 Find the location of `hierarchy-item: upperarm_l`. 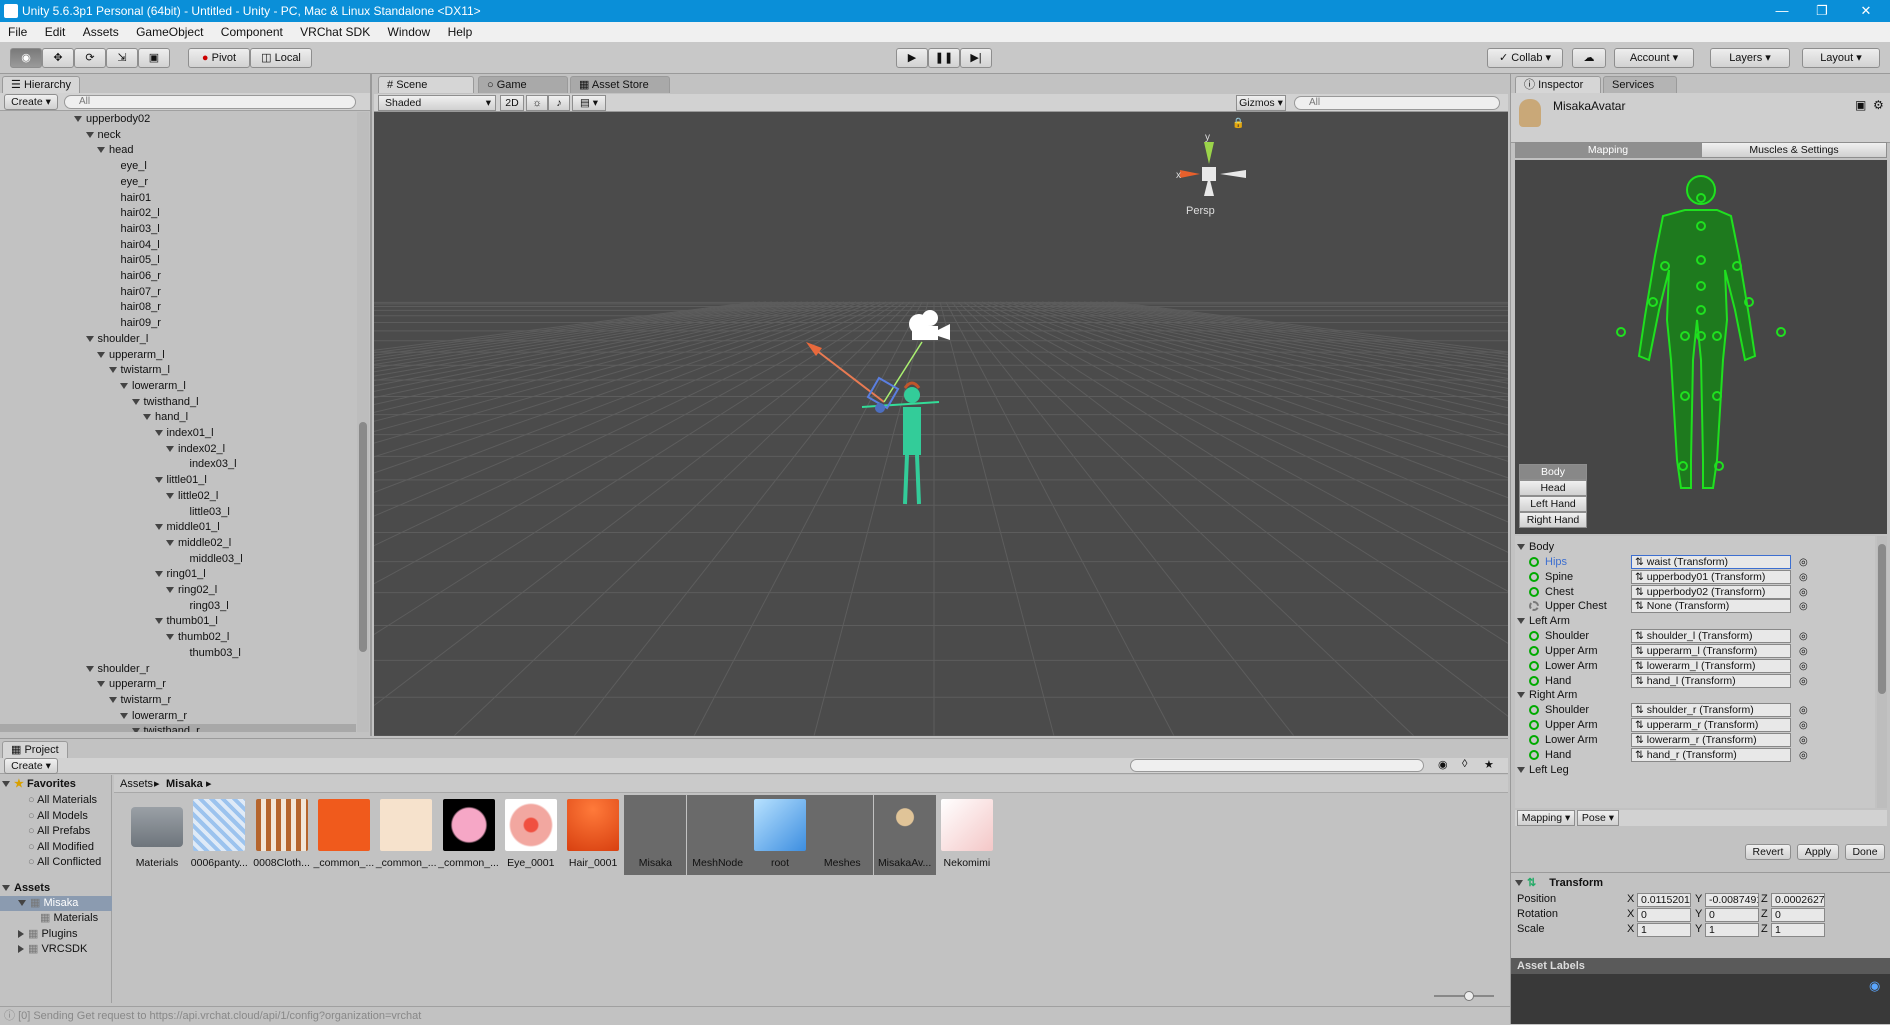

hierarchy-item: upperarm_l is located at coordinates (178, 355).